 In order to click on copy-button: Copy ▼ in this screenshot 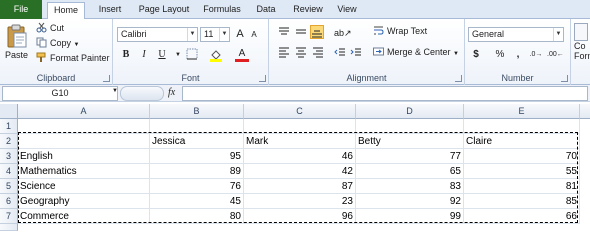, I will do `click(57, 43)`.